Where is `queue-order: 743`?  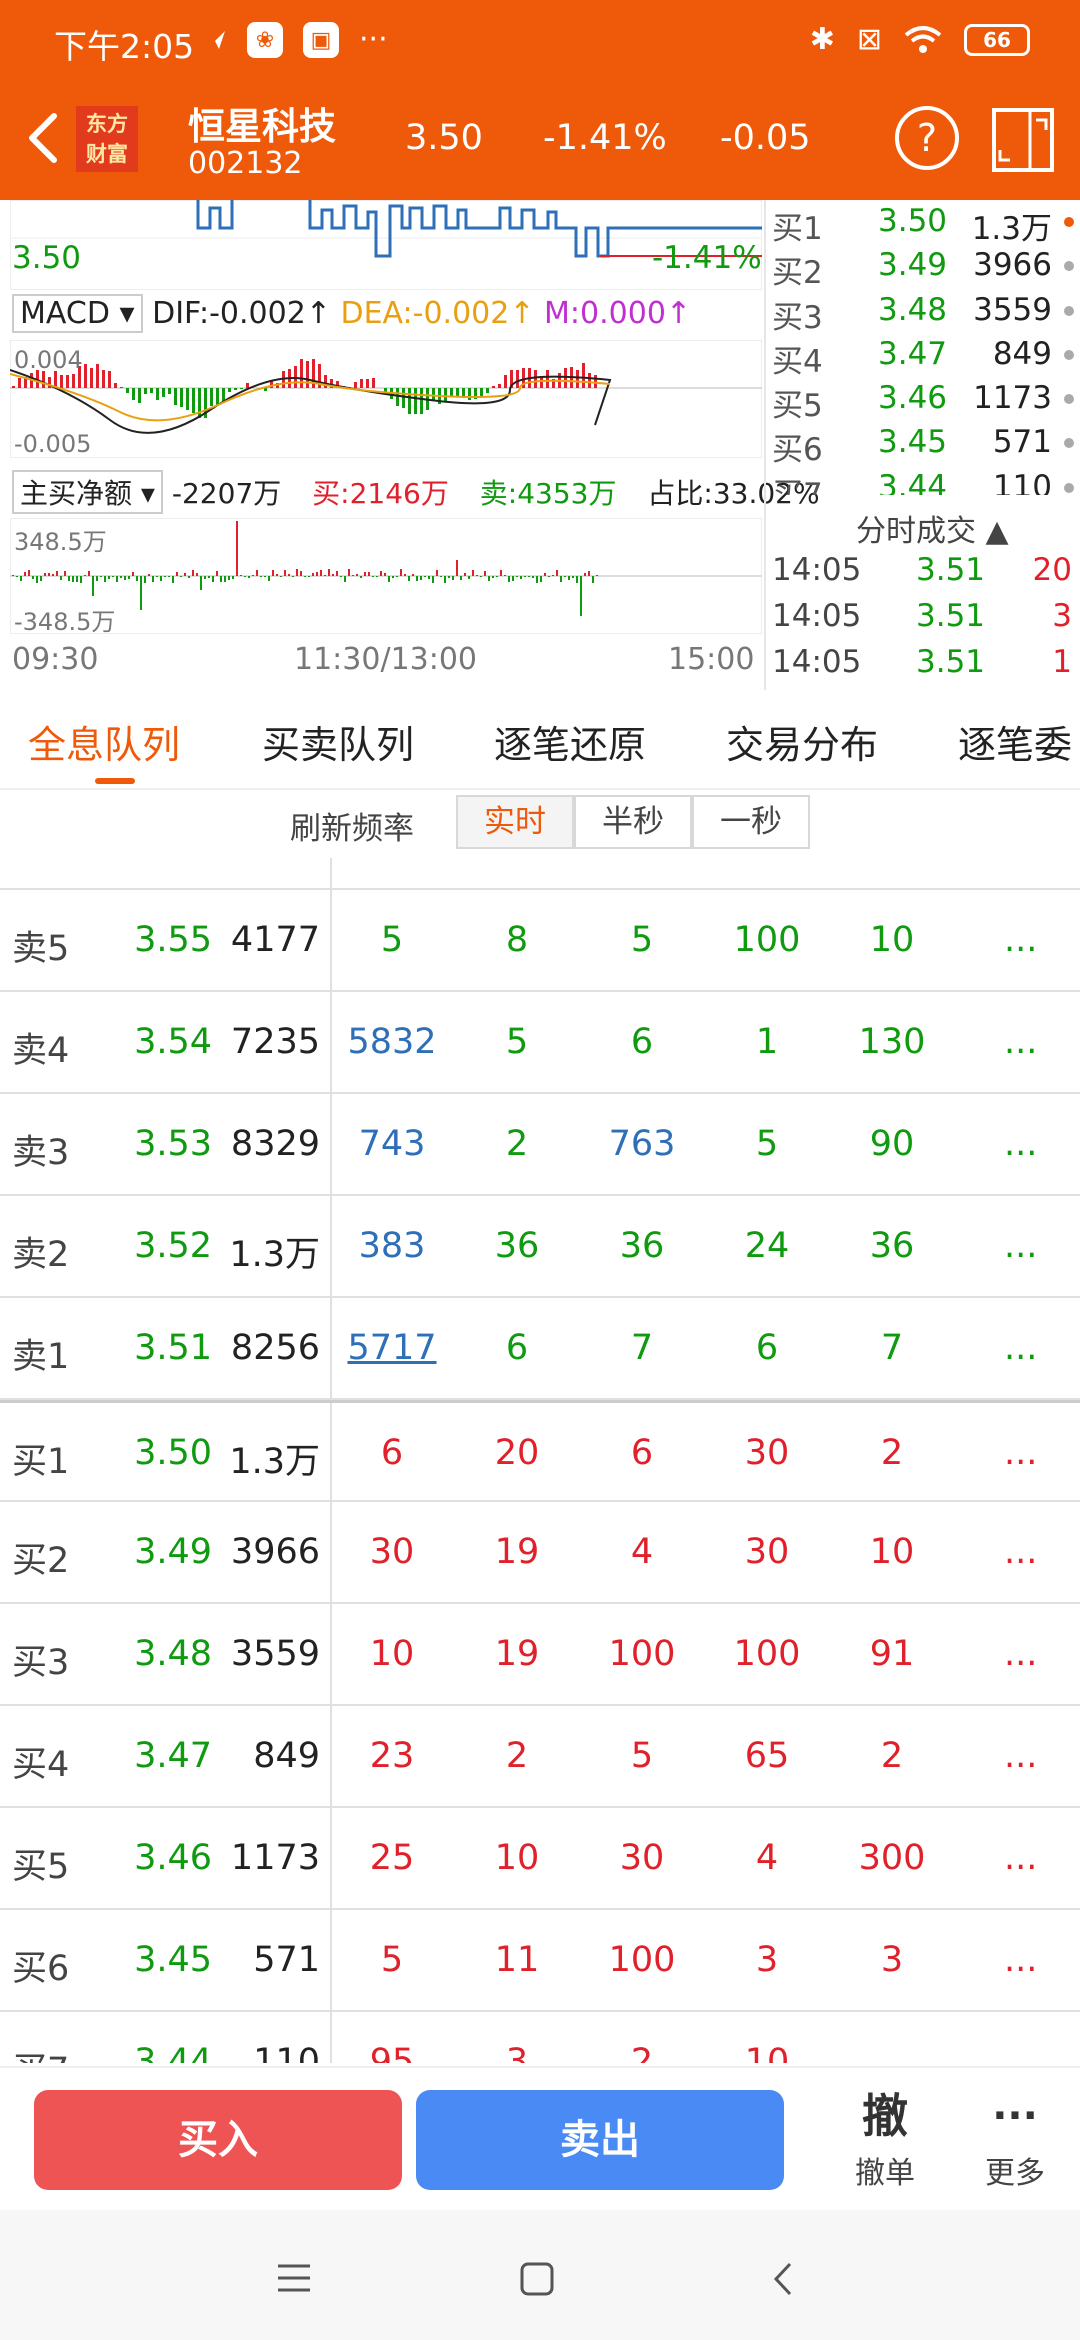
queue-order: 743 is located at coordinates (392, 1144).